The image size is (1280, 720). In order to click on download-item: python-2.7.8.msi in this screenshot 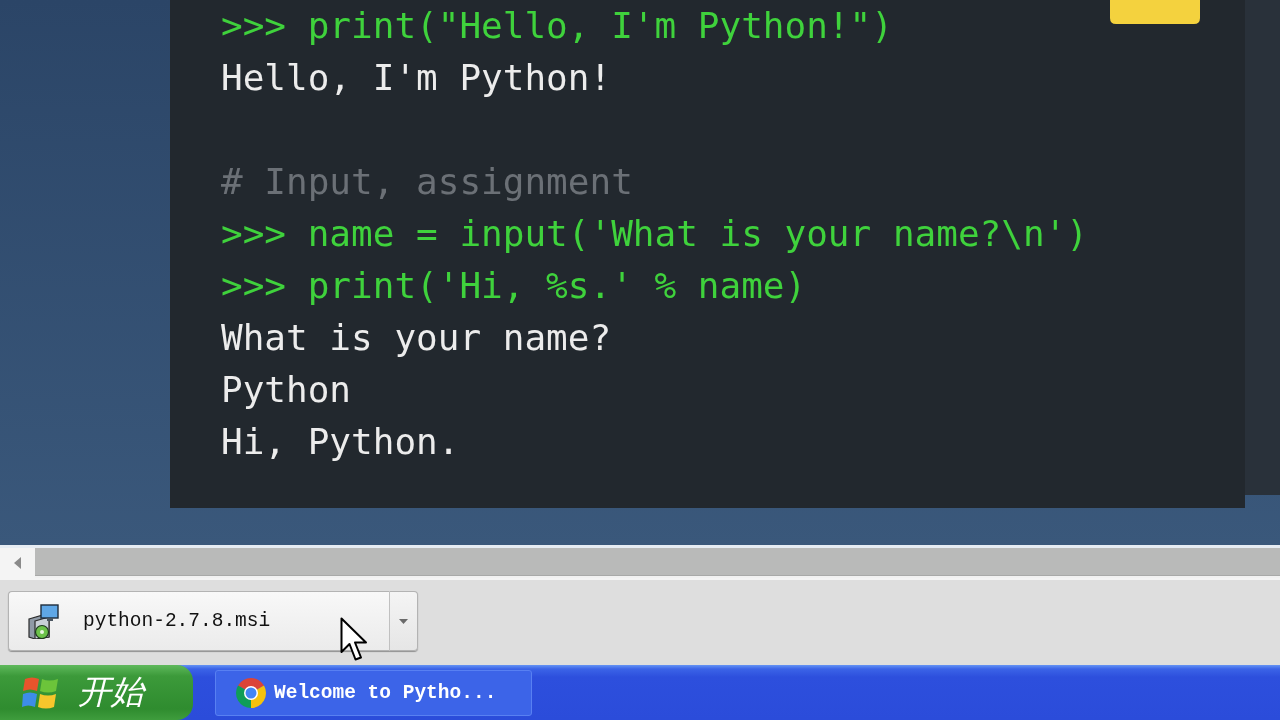, I will do `click(199, 621)`.